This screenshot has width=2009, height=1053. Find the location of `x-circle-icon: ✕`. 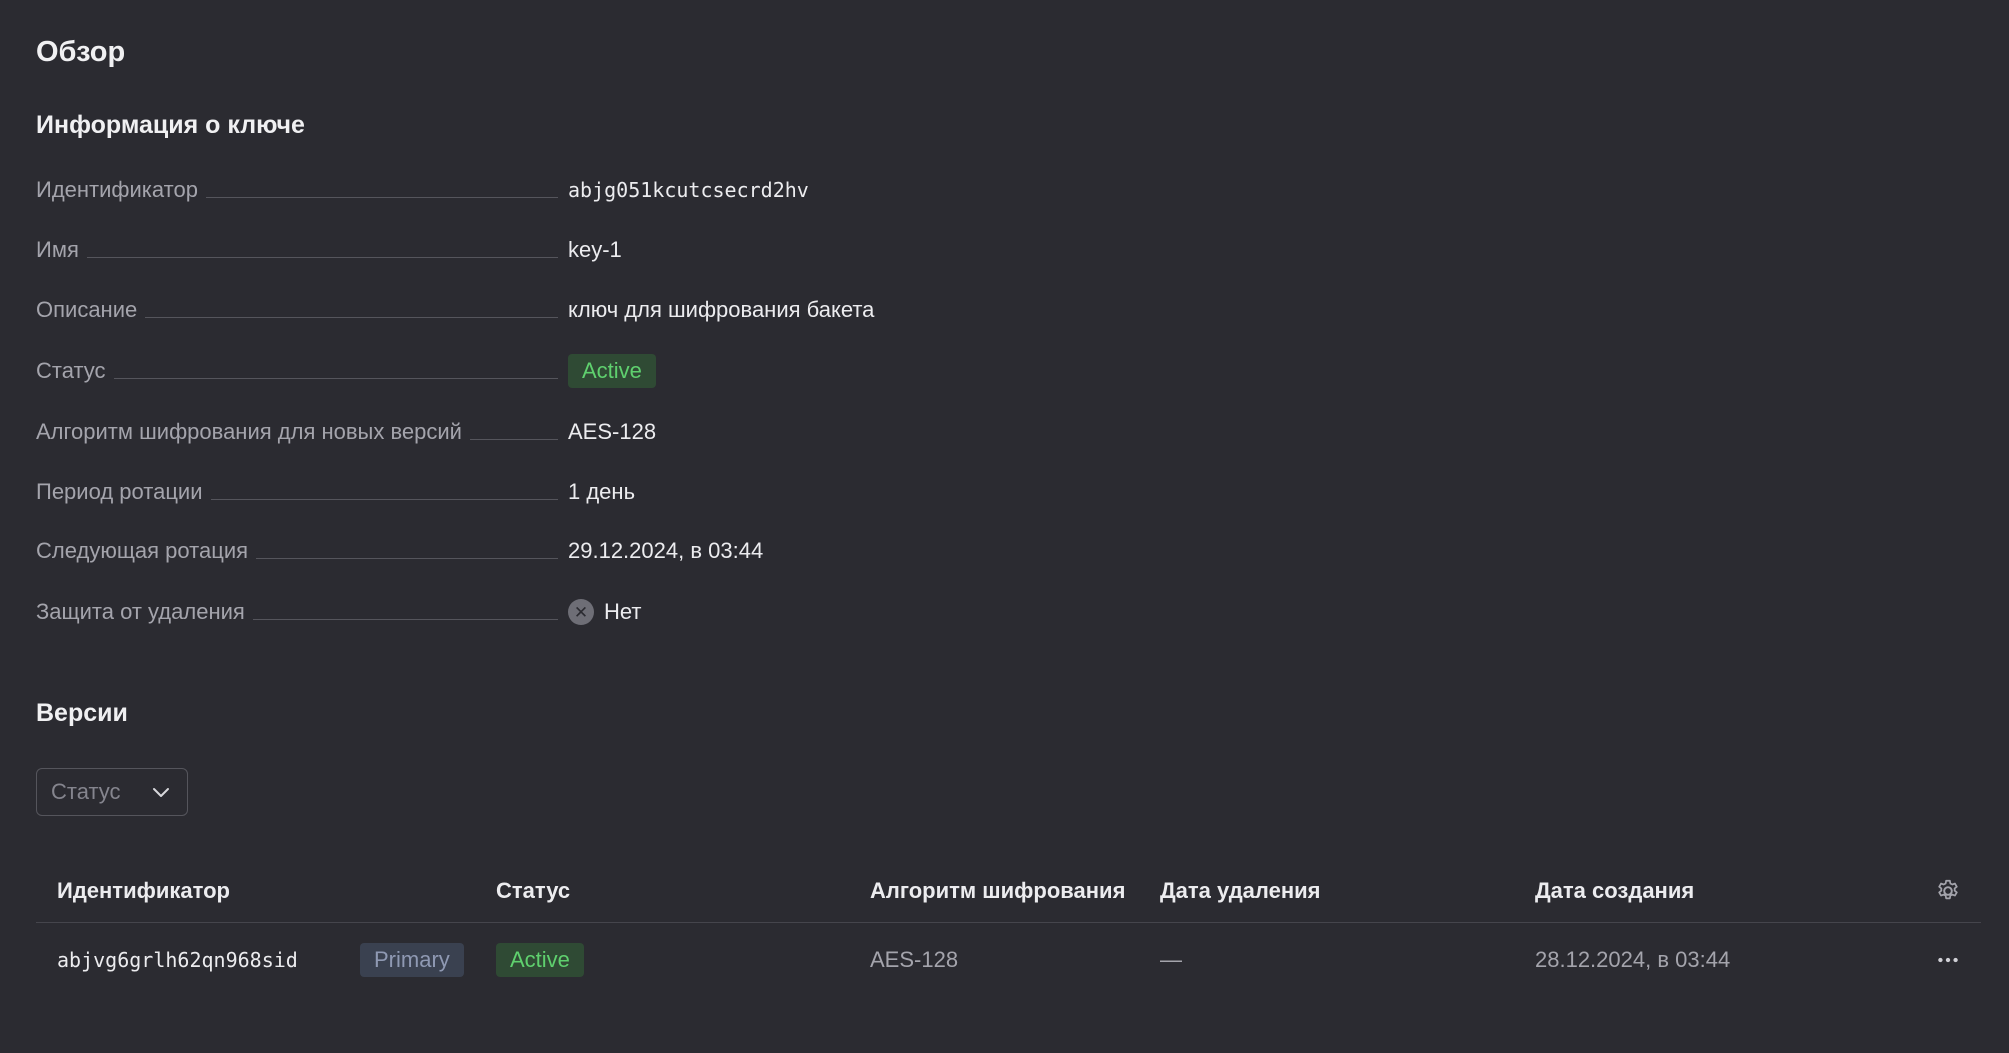

x-circle-icon: ✕ is located at coordinates (581, 612).